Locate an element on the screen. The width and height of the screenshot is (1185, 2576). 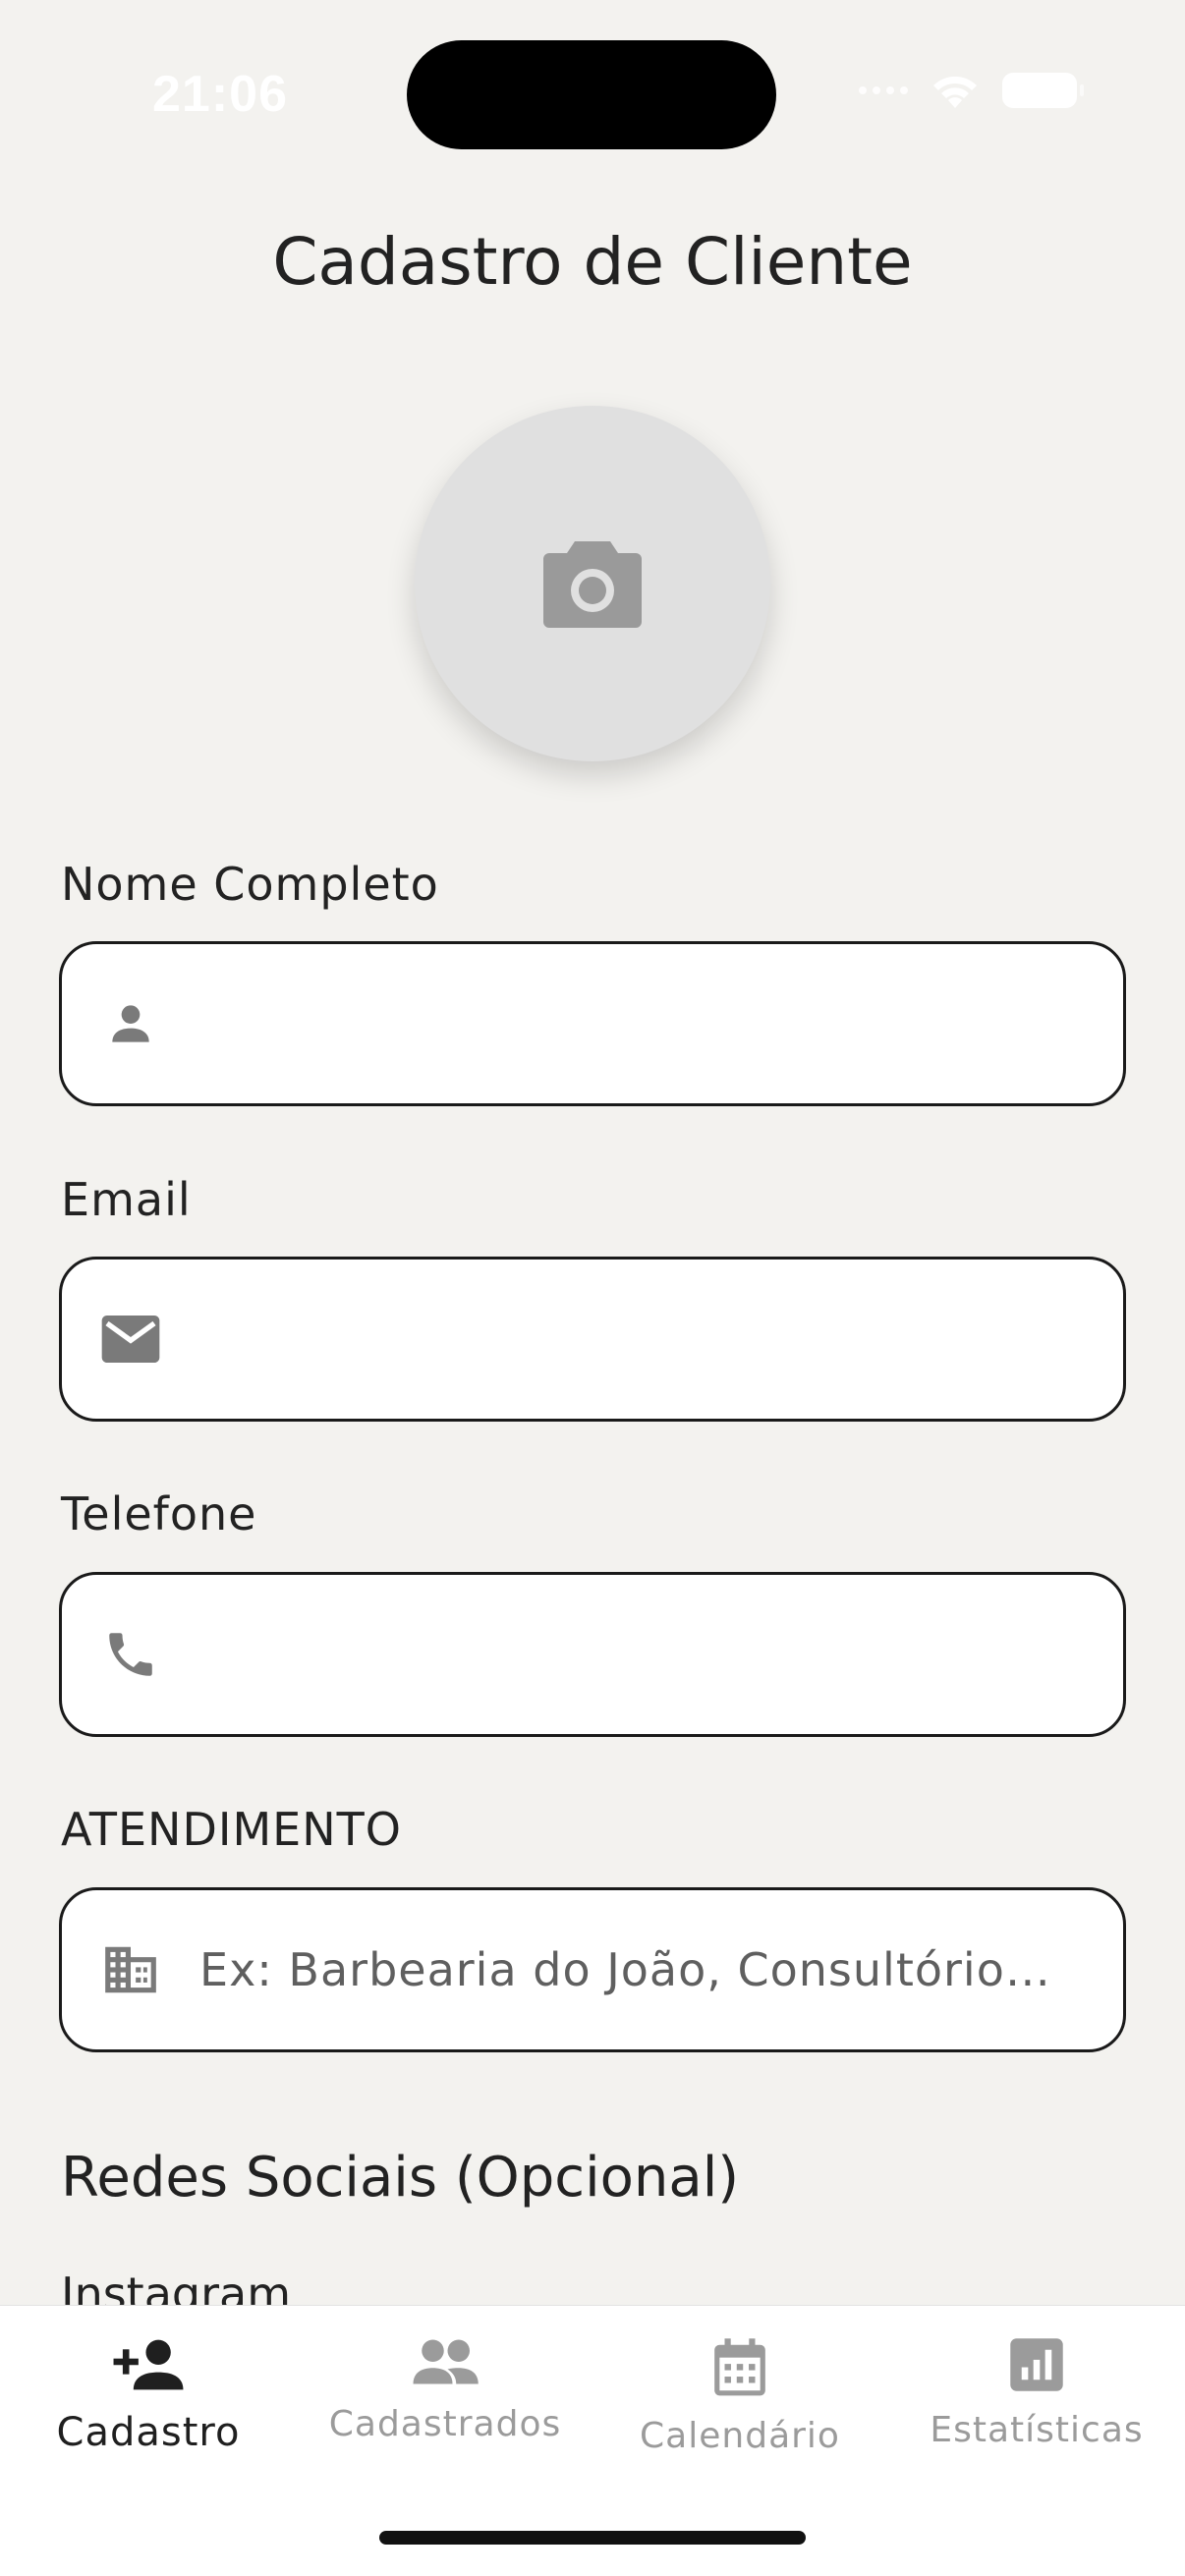
email-input is located at coordinates (661, 1339).